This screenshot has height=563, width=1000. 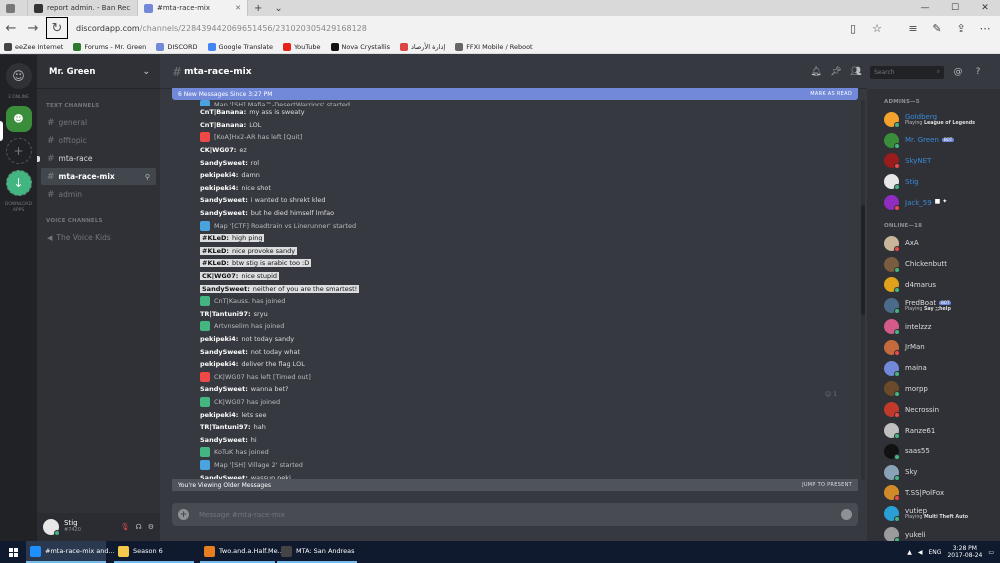 What do you see at coordinates (913, 28) in the screenshot?
I see `hub-icon: ≡` at bounding box center [913, 28].